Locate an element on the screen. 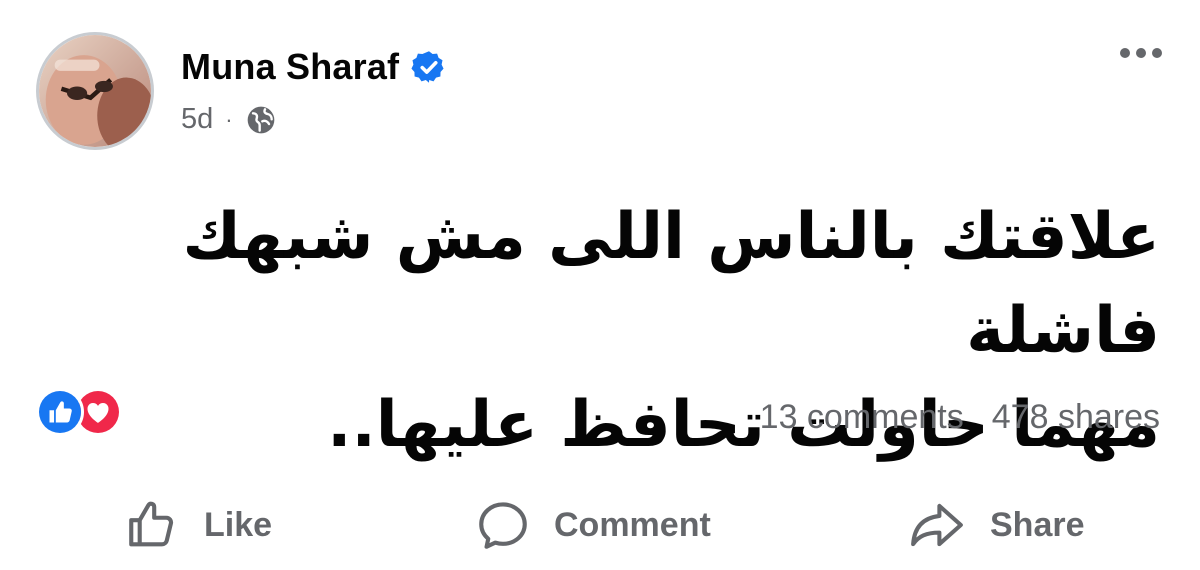 Image resolution: width=1200 pixels, height=570 pixels. profile-photo is located at coordinates (95, 91).